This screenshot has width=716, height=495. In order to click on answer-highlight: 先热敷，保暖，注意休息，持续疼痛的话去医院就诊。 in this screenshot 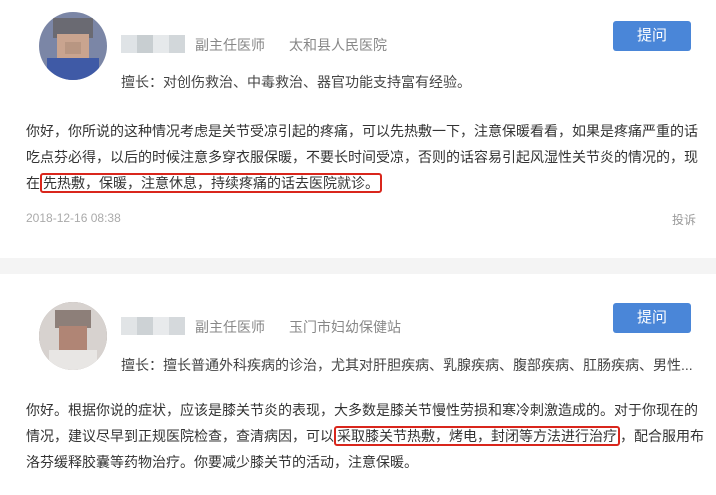, I will do `click(211, 183)`.